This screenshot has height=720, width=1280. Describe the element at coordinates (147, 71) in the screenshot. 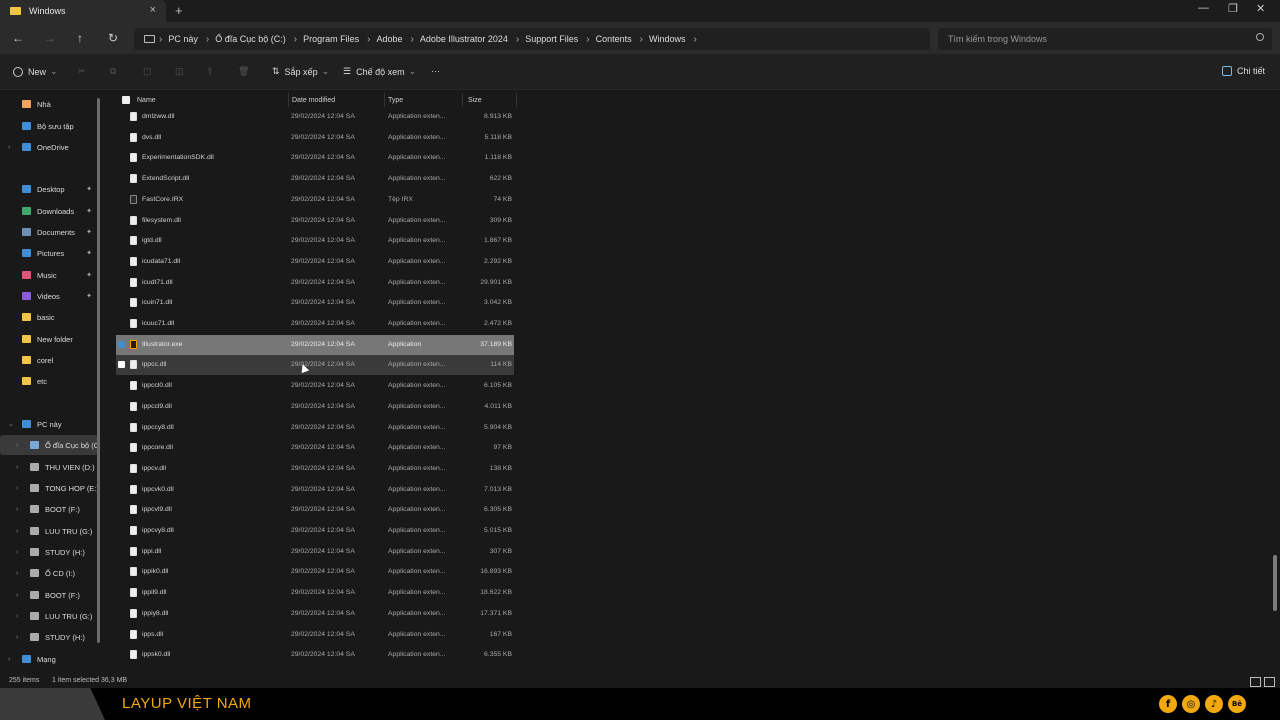

I see `paste-icon: ▢` at that location.